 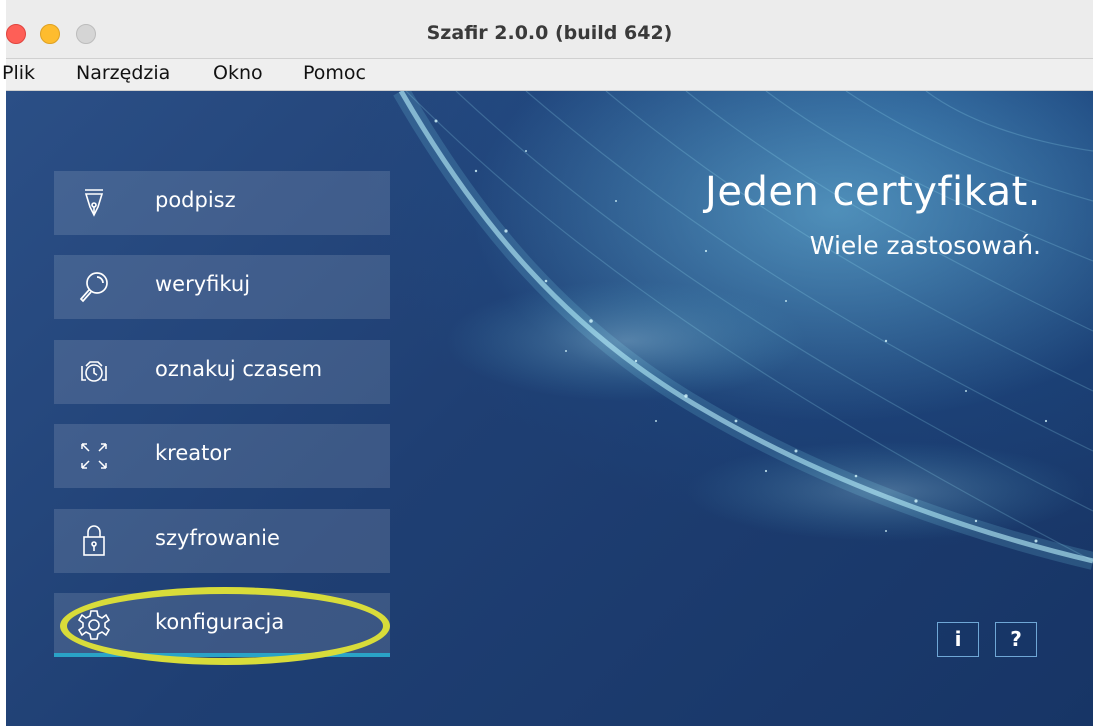 What do you see at coordinates (873, 192) in the screenshot?
I see `slogan-headline: Jeden certyfikat.` at bounding box center [873, 192].